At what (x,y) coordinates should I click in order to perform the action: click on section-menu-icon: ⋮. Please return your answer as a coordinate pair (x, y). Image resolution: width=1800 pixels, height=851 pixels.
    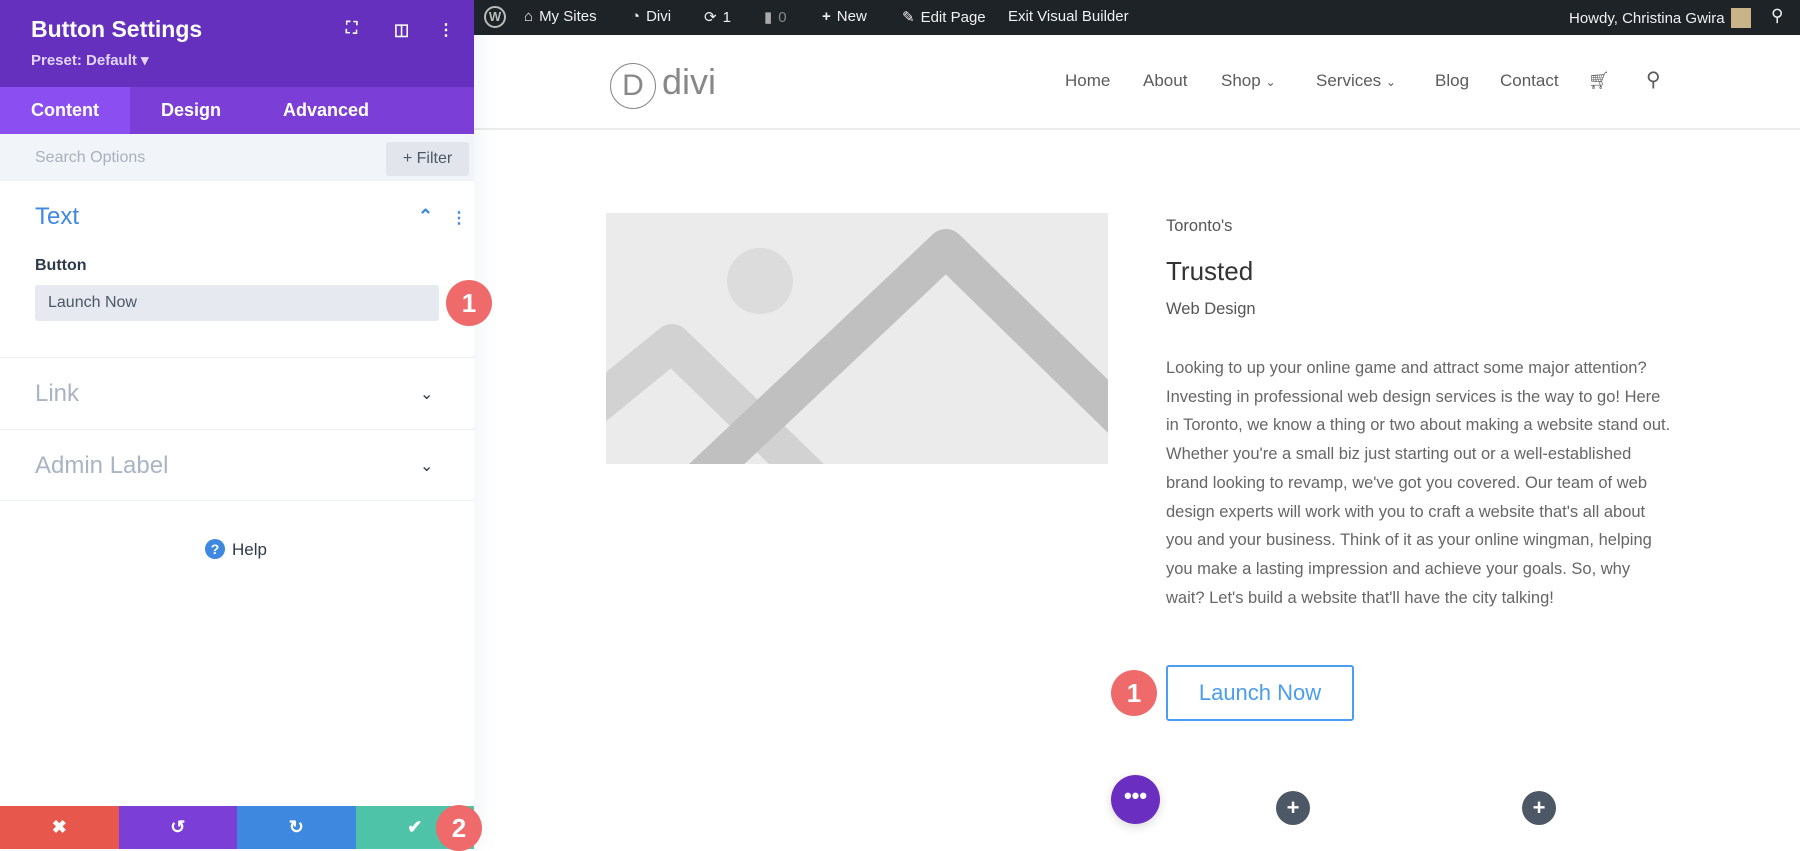
    Looking at the image, I should click on (459, 218).